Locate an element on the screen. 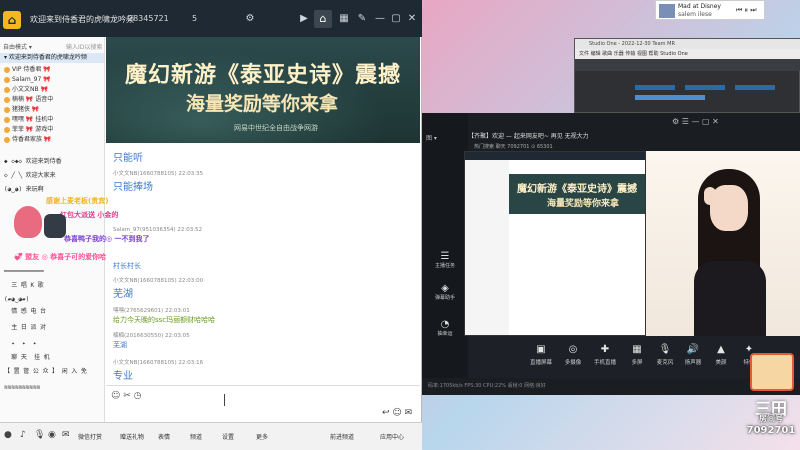 The width and height of the screenshot is (800, 450). overlay-message: 感谢上麦老板(贵宾) is located at coordinates (77, 201).